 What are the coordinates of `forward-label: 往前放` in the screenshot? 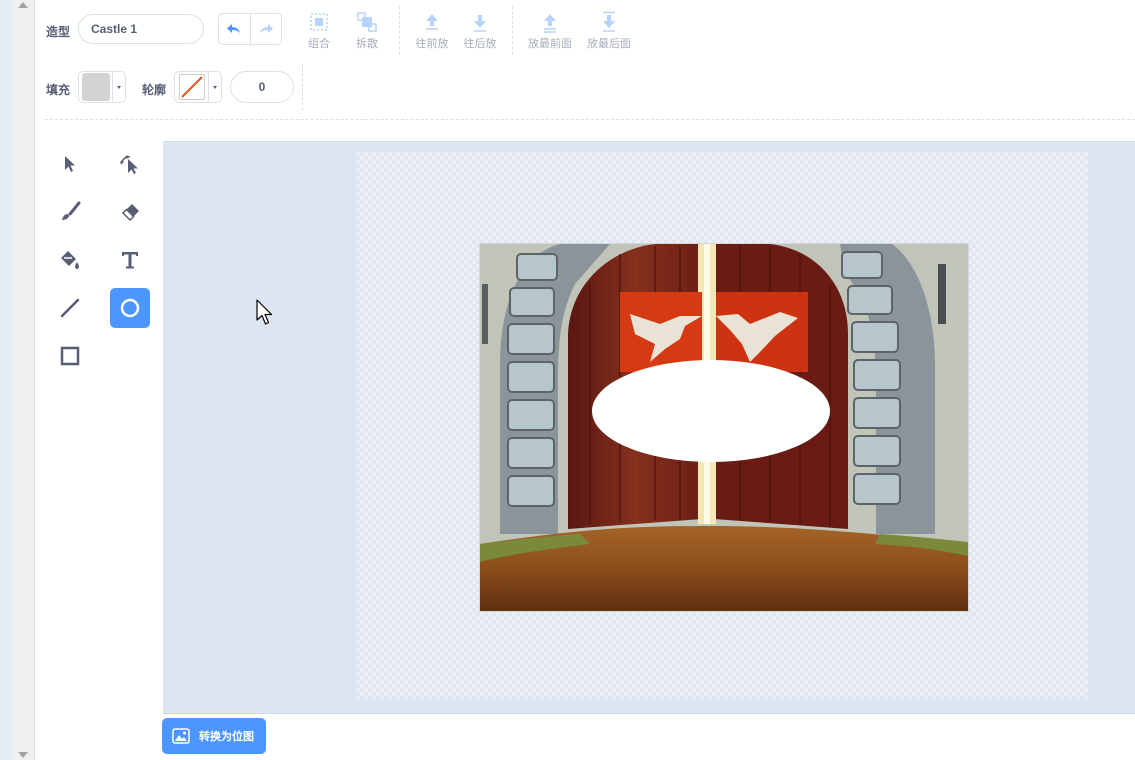 It's located at (432, 44).